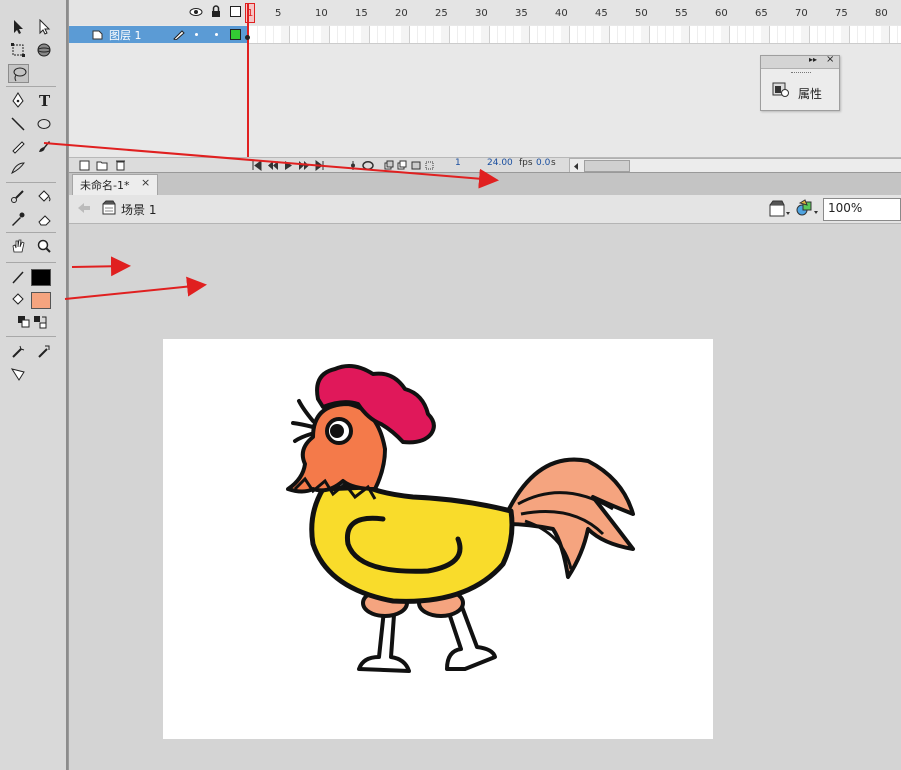 This screenshot has width=901, height=770. Describe the element at coordinates (561, 13) in the screenshot. I see `ruler-number: 40` at that location.